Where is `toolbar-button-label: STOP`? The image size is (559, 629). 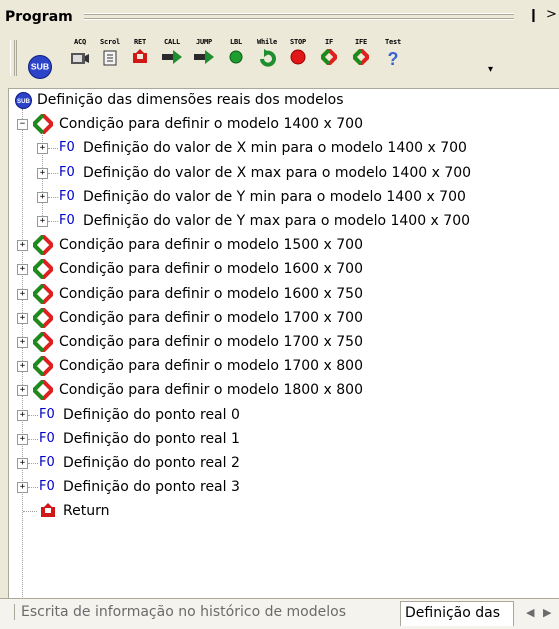
toolbar-button-label: STOP is located at coordinates (298, 42).